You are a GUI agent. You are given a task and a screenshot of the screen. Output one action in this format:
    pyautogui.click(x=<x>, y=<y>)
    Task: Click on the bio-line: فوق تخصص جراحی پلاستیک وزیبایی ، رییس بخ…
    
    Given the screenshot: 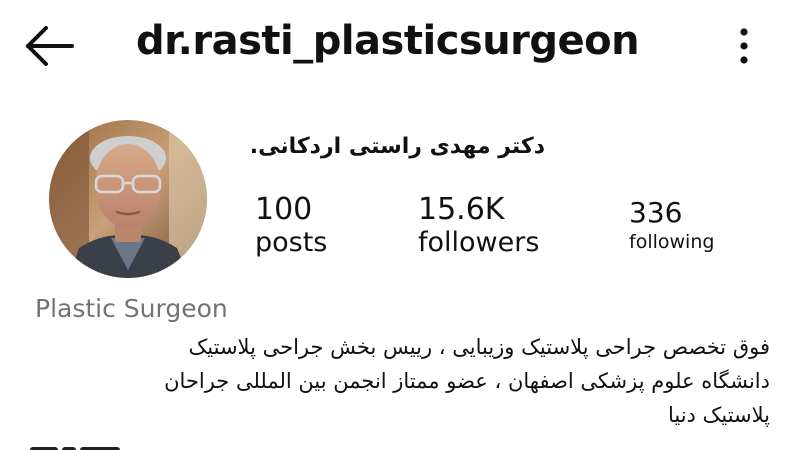 What is the action you would take?
    pyautogui.click(x=479, y=347)
    